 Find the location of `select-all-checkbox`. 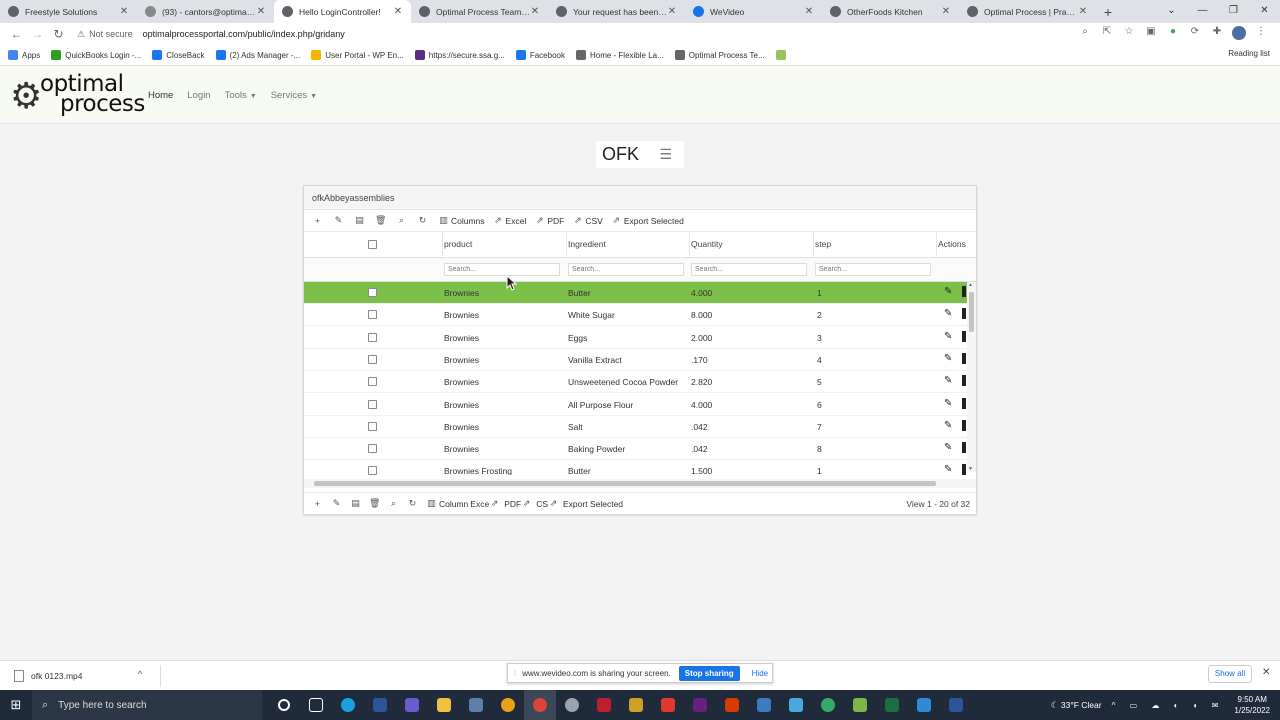

select-all-checkbox is located at coordinates (372, 244).